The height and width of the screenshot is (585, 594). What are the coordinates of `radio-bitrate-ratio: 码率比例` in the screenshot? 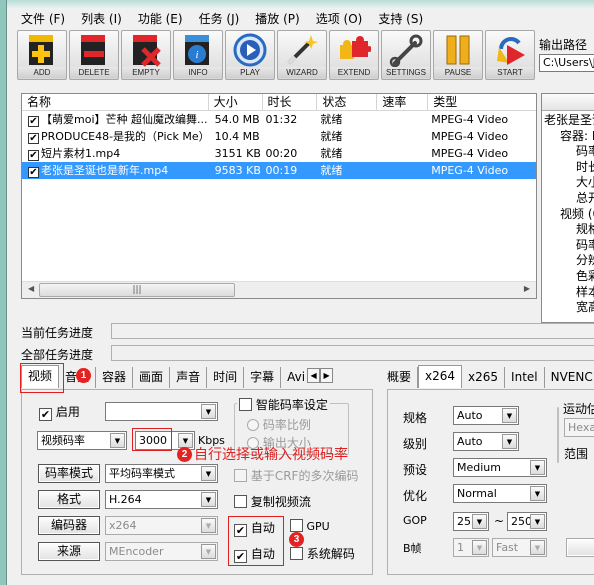 It's located at (279, 424).